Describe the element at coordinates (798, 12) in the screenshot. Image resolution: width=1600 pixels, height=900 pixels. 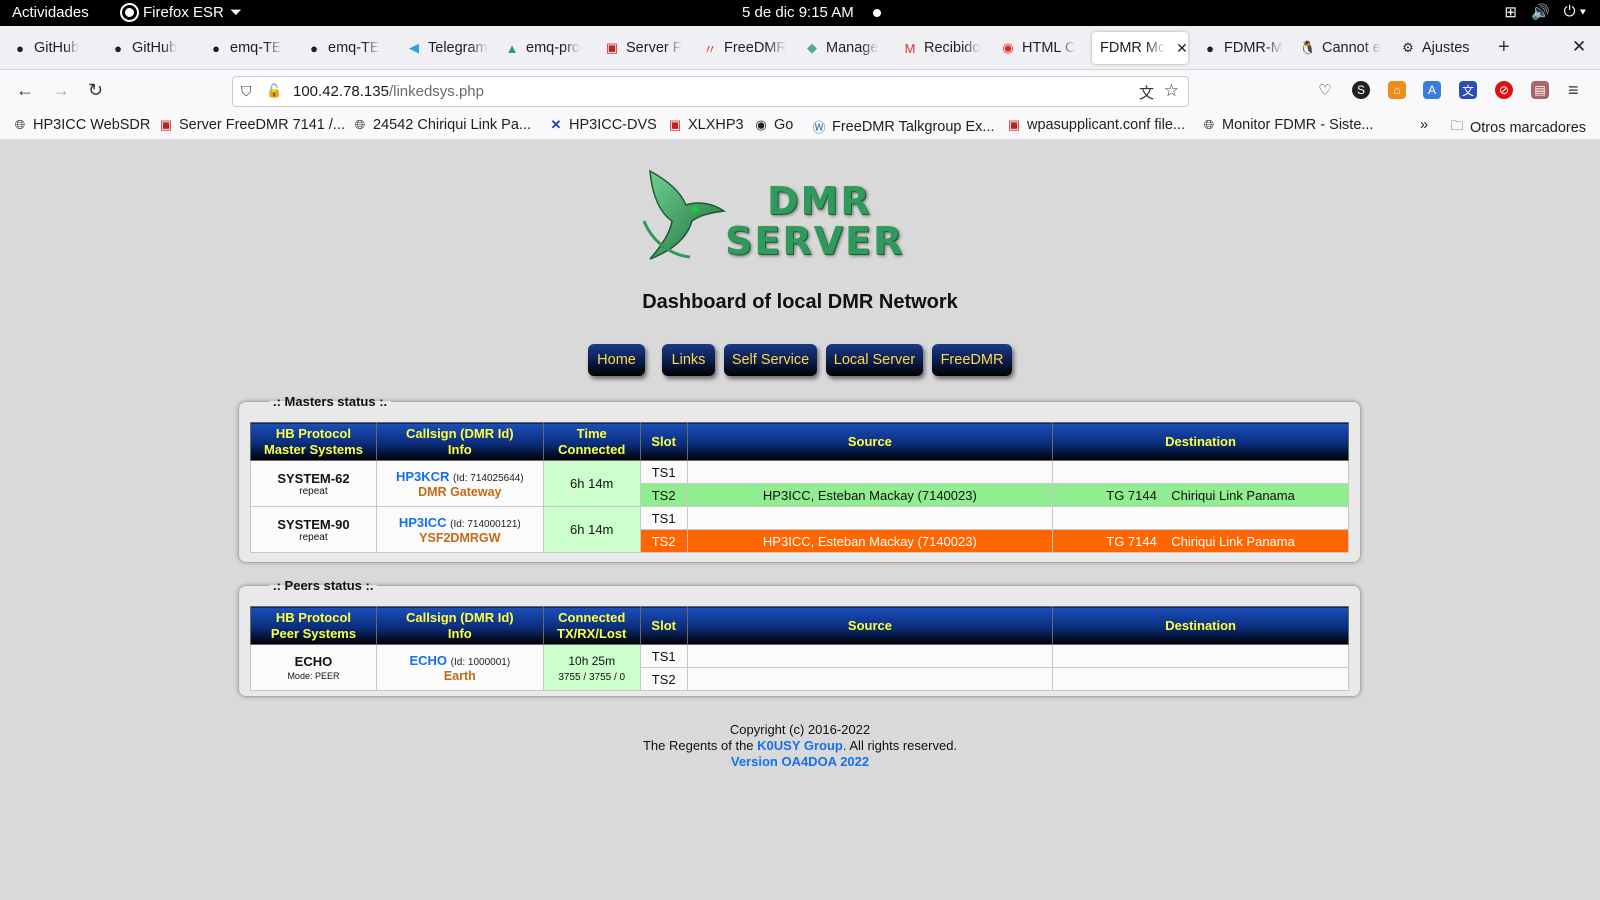
I see `clock: 5 de dic 9:15 AM` at that location.